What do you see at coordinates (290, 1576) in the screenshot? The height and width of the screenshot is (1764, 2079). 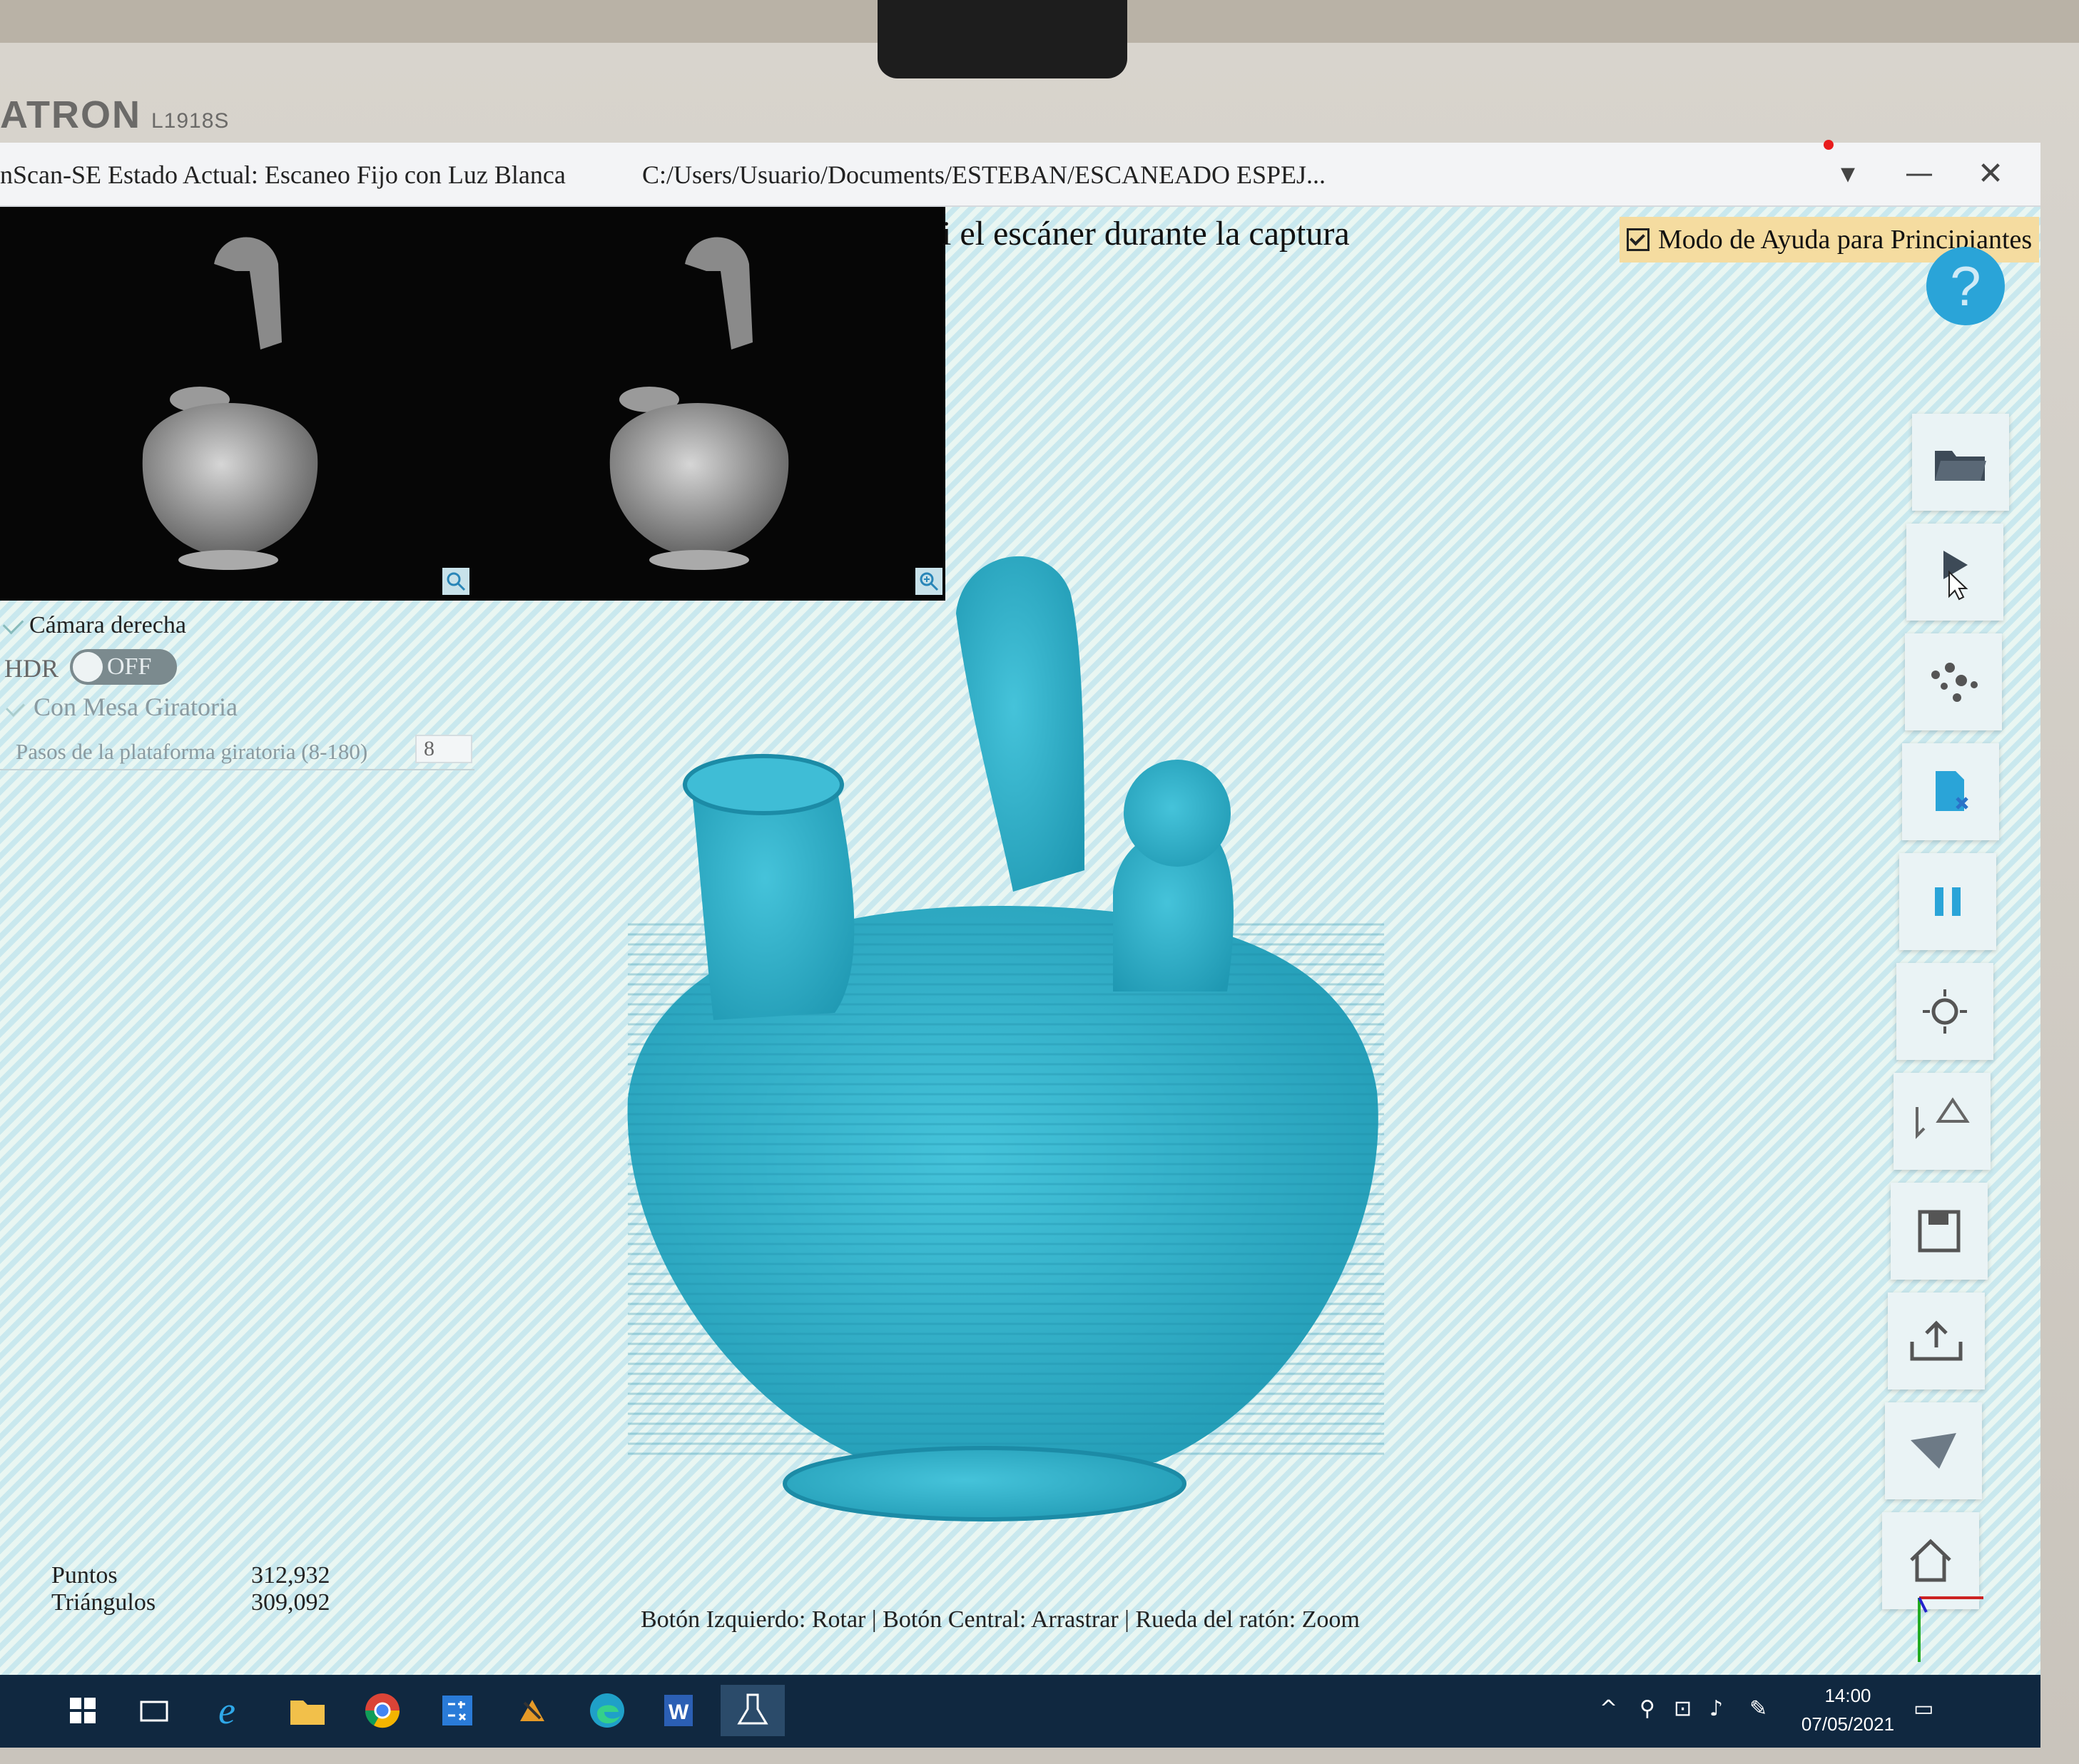 I see `points-value: 312,932` at bounding box center [290, 1576].